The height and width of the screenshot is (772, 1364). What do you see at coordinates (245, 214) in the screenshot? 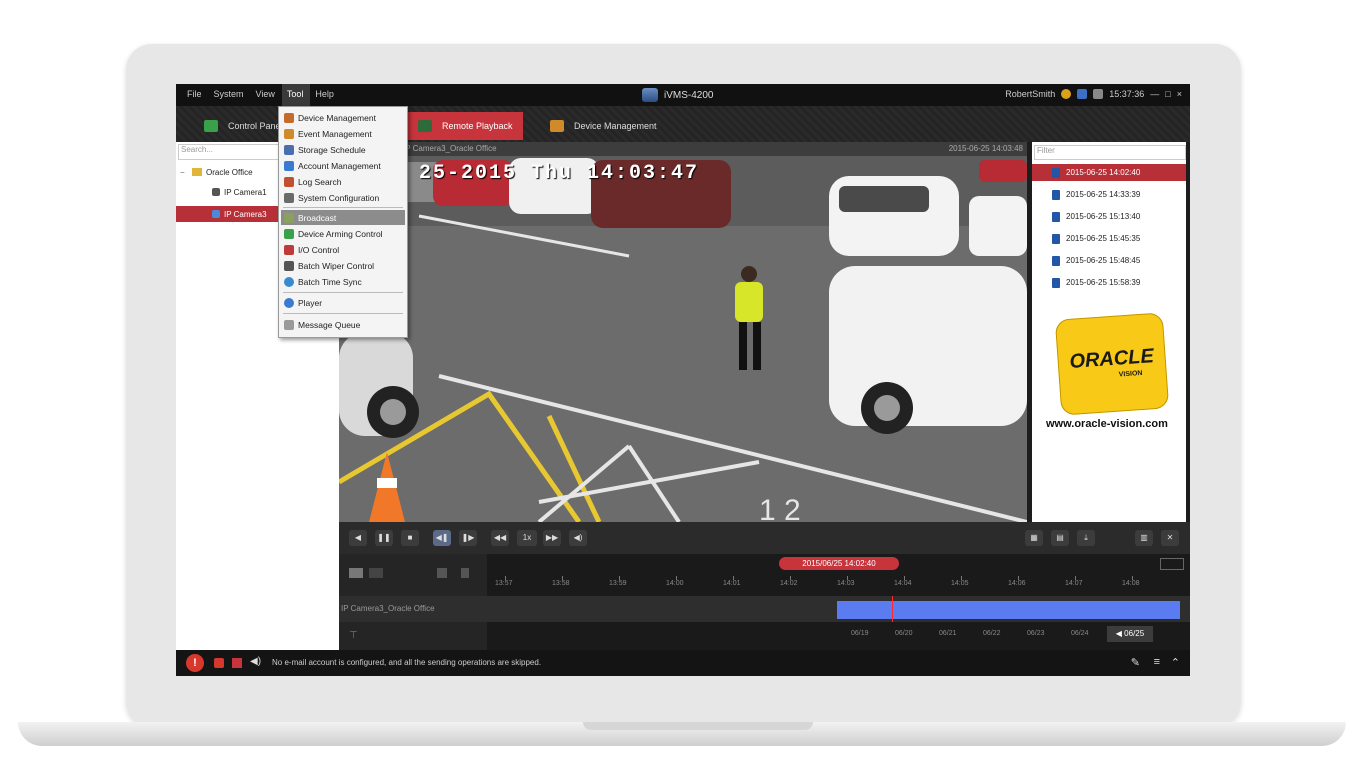
I see `tree-label: IP Camera3` at bounding box center [245, 214].